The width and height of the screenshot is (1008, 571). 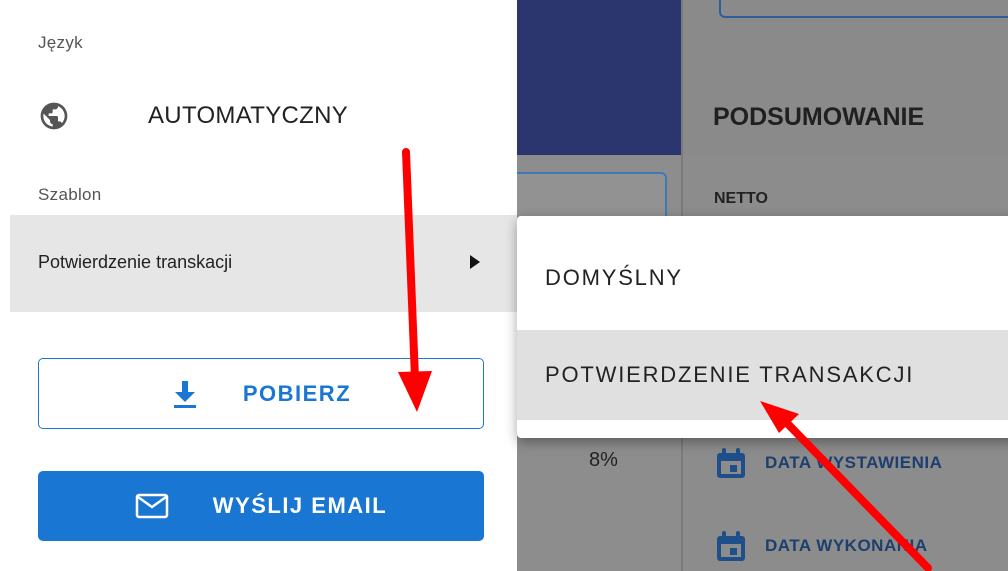 I want to click on date-executed-row: DATA WYKONANIA, so click(x=822, y=546).